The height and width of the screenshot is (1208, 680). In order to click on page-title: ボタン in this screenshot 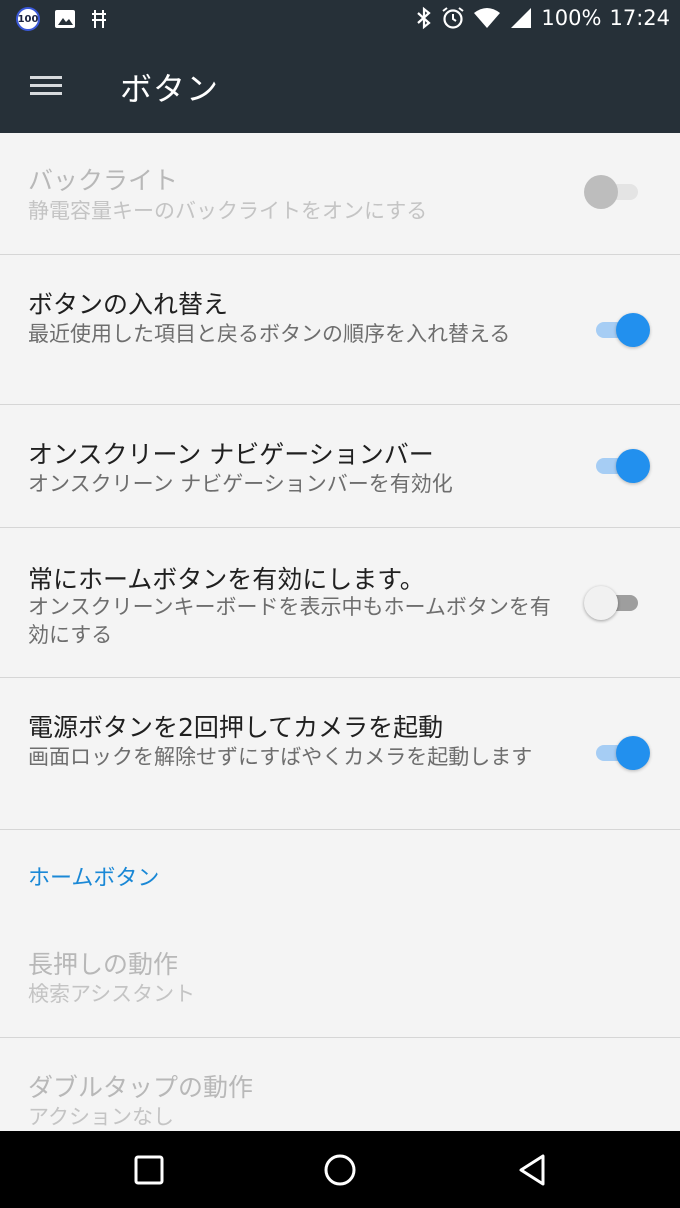, I will do `click(170, 89)`.